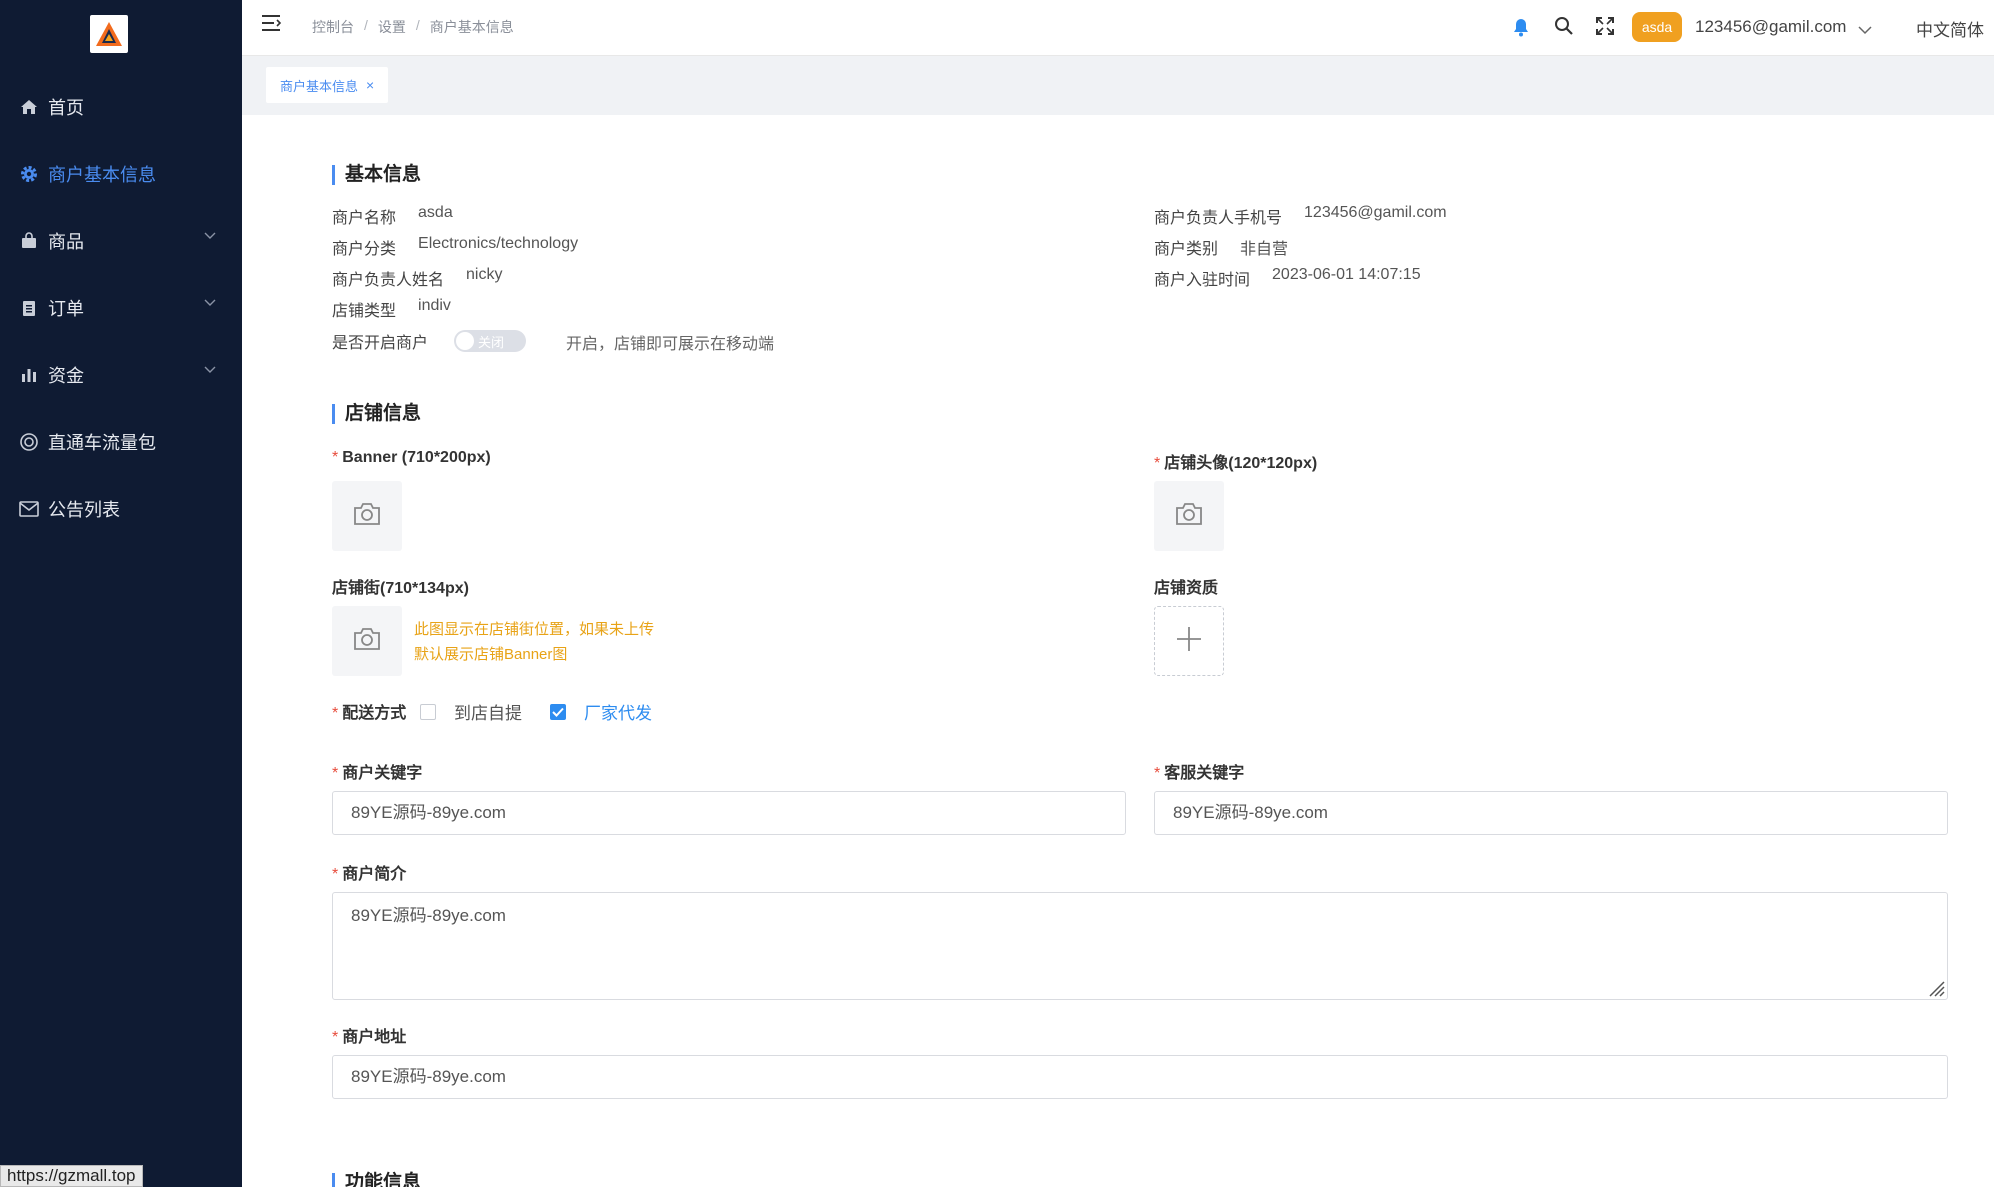 The width and height of the screenshot is (1994, 1187). Describe the element at coordinates (1189, 516) in the screenshot. I see `store-avatar-upload` at that location.